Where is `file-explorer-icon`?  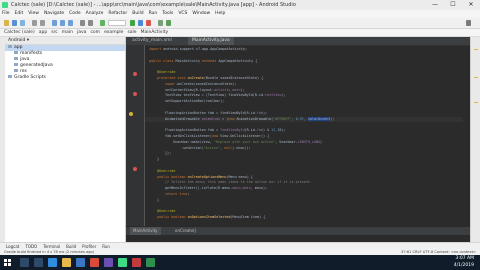
file-explorer-icon is located at coordinates (66, 262).